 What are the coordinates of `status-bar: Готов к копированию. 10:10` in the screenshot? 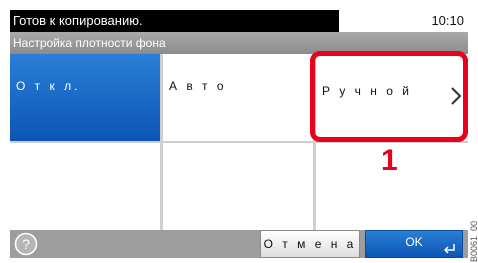 It's located at (239, 21).